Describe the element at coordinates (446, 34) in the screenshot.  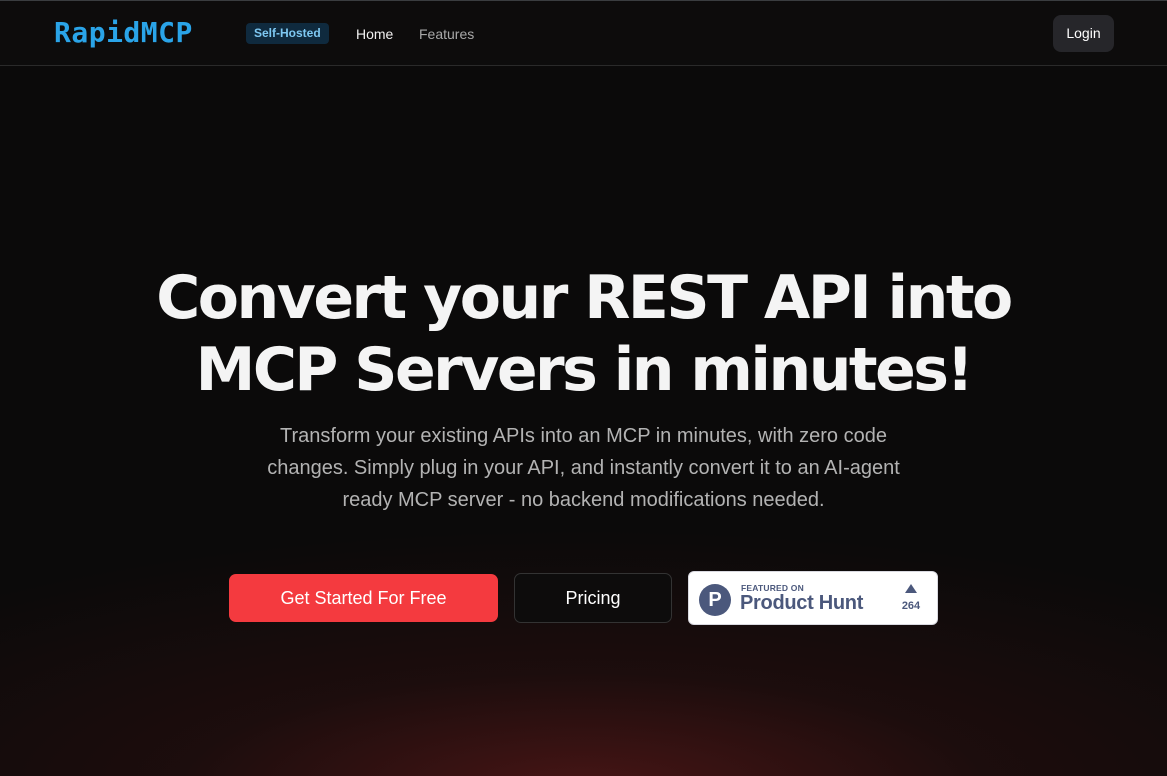
I see `nav-link-features: Features` at that location.